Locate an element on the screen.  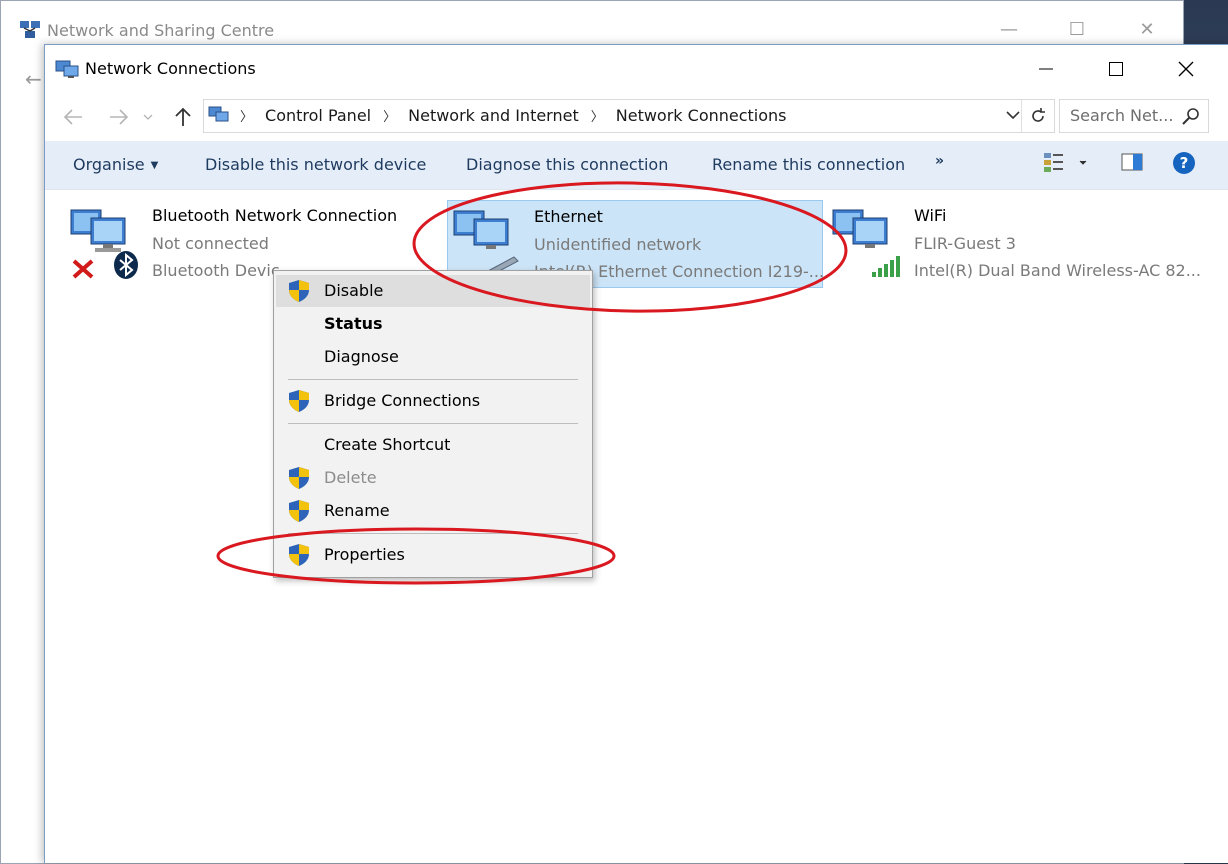
menu-item-delete: Delete is located at coordinates (433, 478).